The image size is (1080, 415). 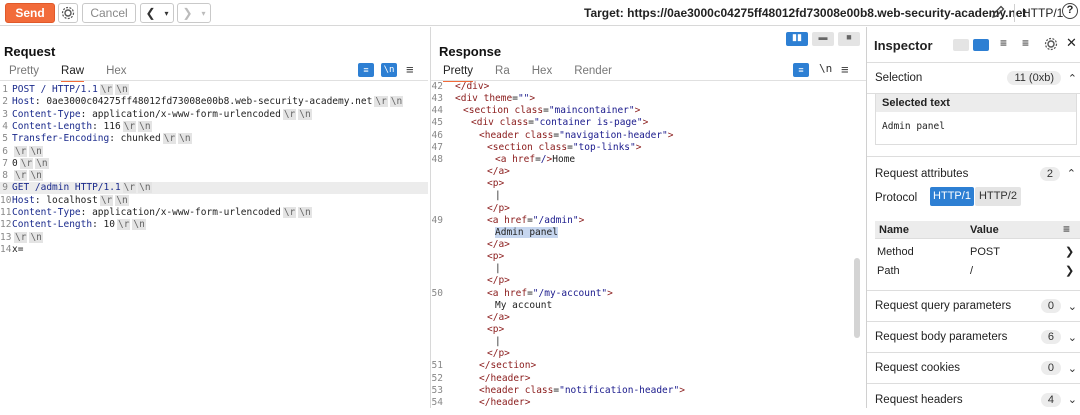 What do you see at coordinates (973, 306) in the screenshot?
I see `request-query-parameters-section: Request query parameters 0 ⌄` at bounding box center [973, 306].